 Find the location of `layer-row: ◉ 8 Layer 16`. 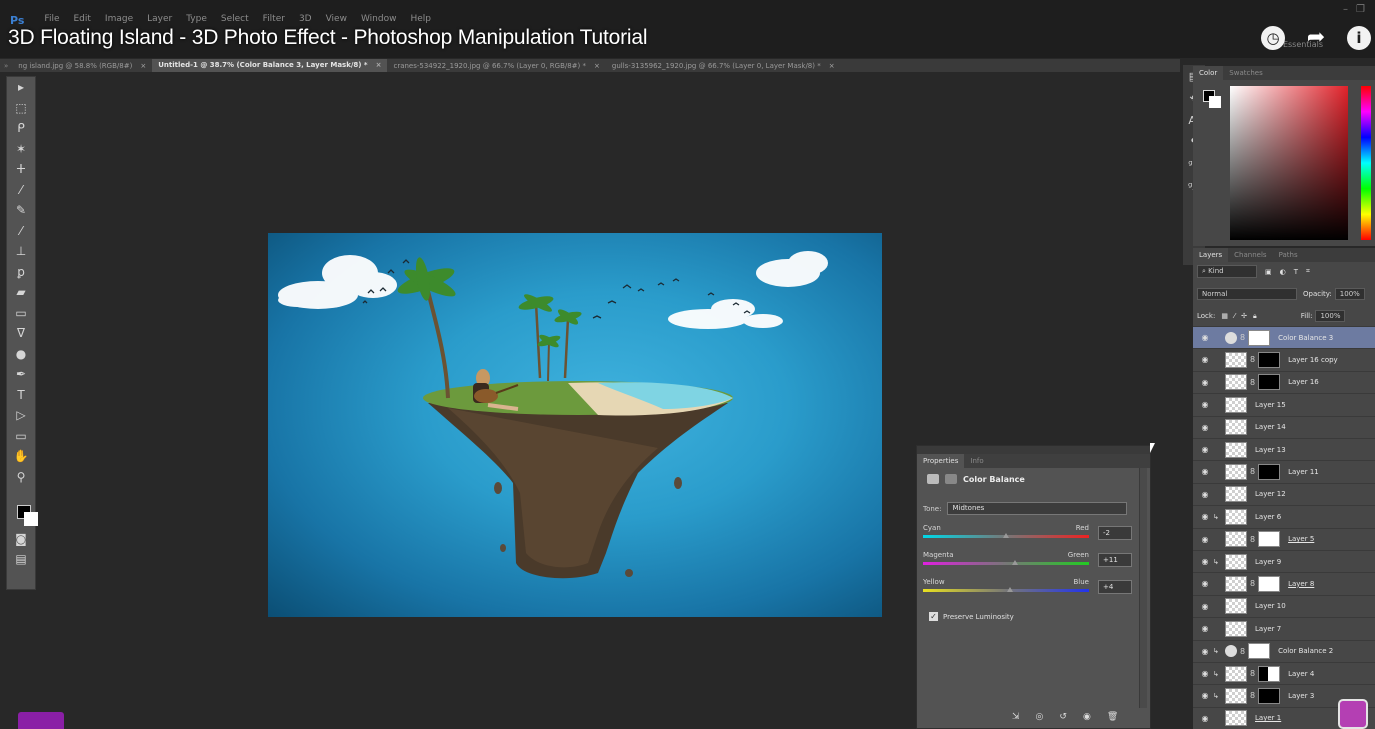

layer-row: ◉ 8 Layer 16 is located at coordinates (1284, 381).